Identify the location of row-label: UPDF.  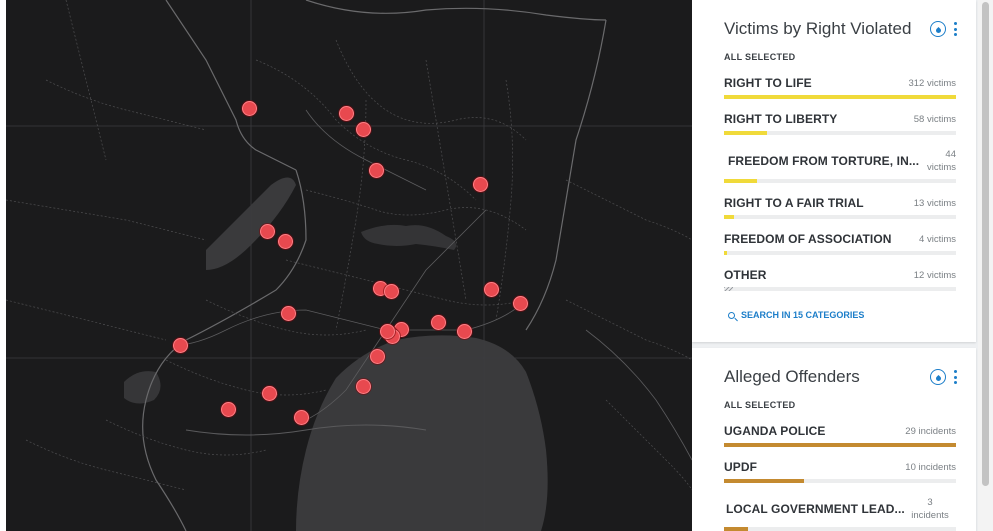
(741, 467).